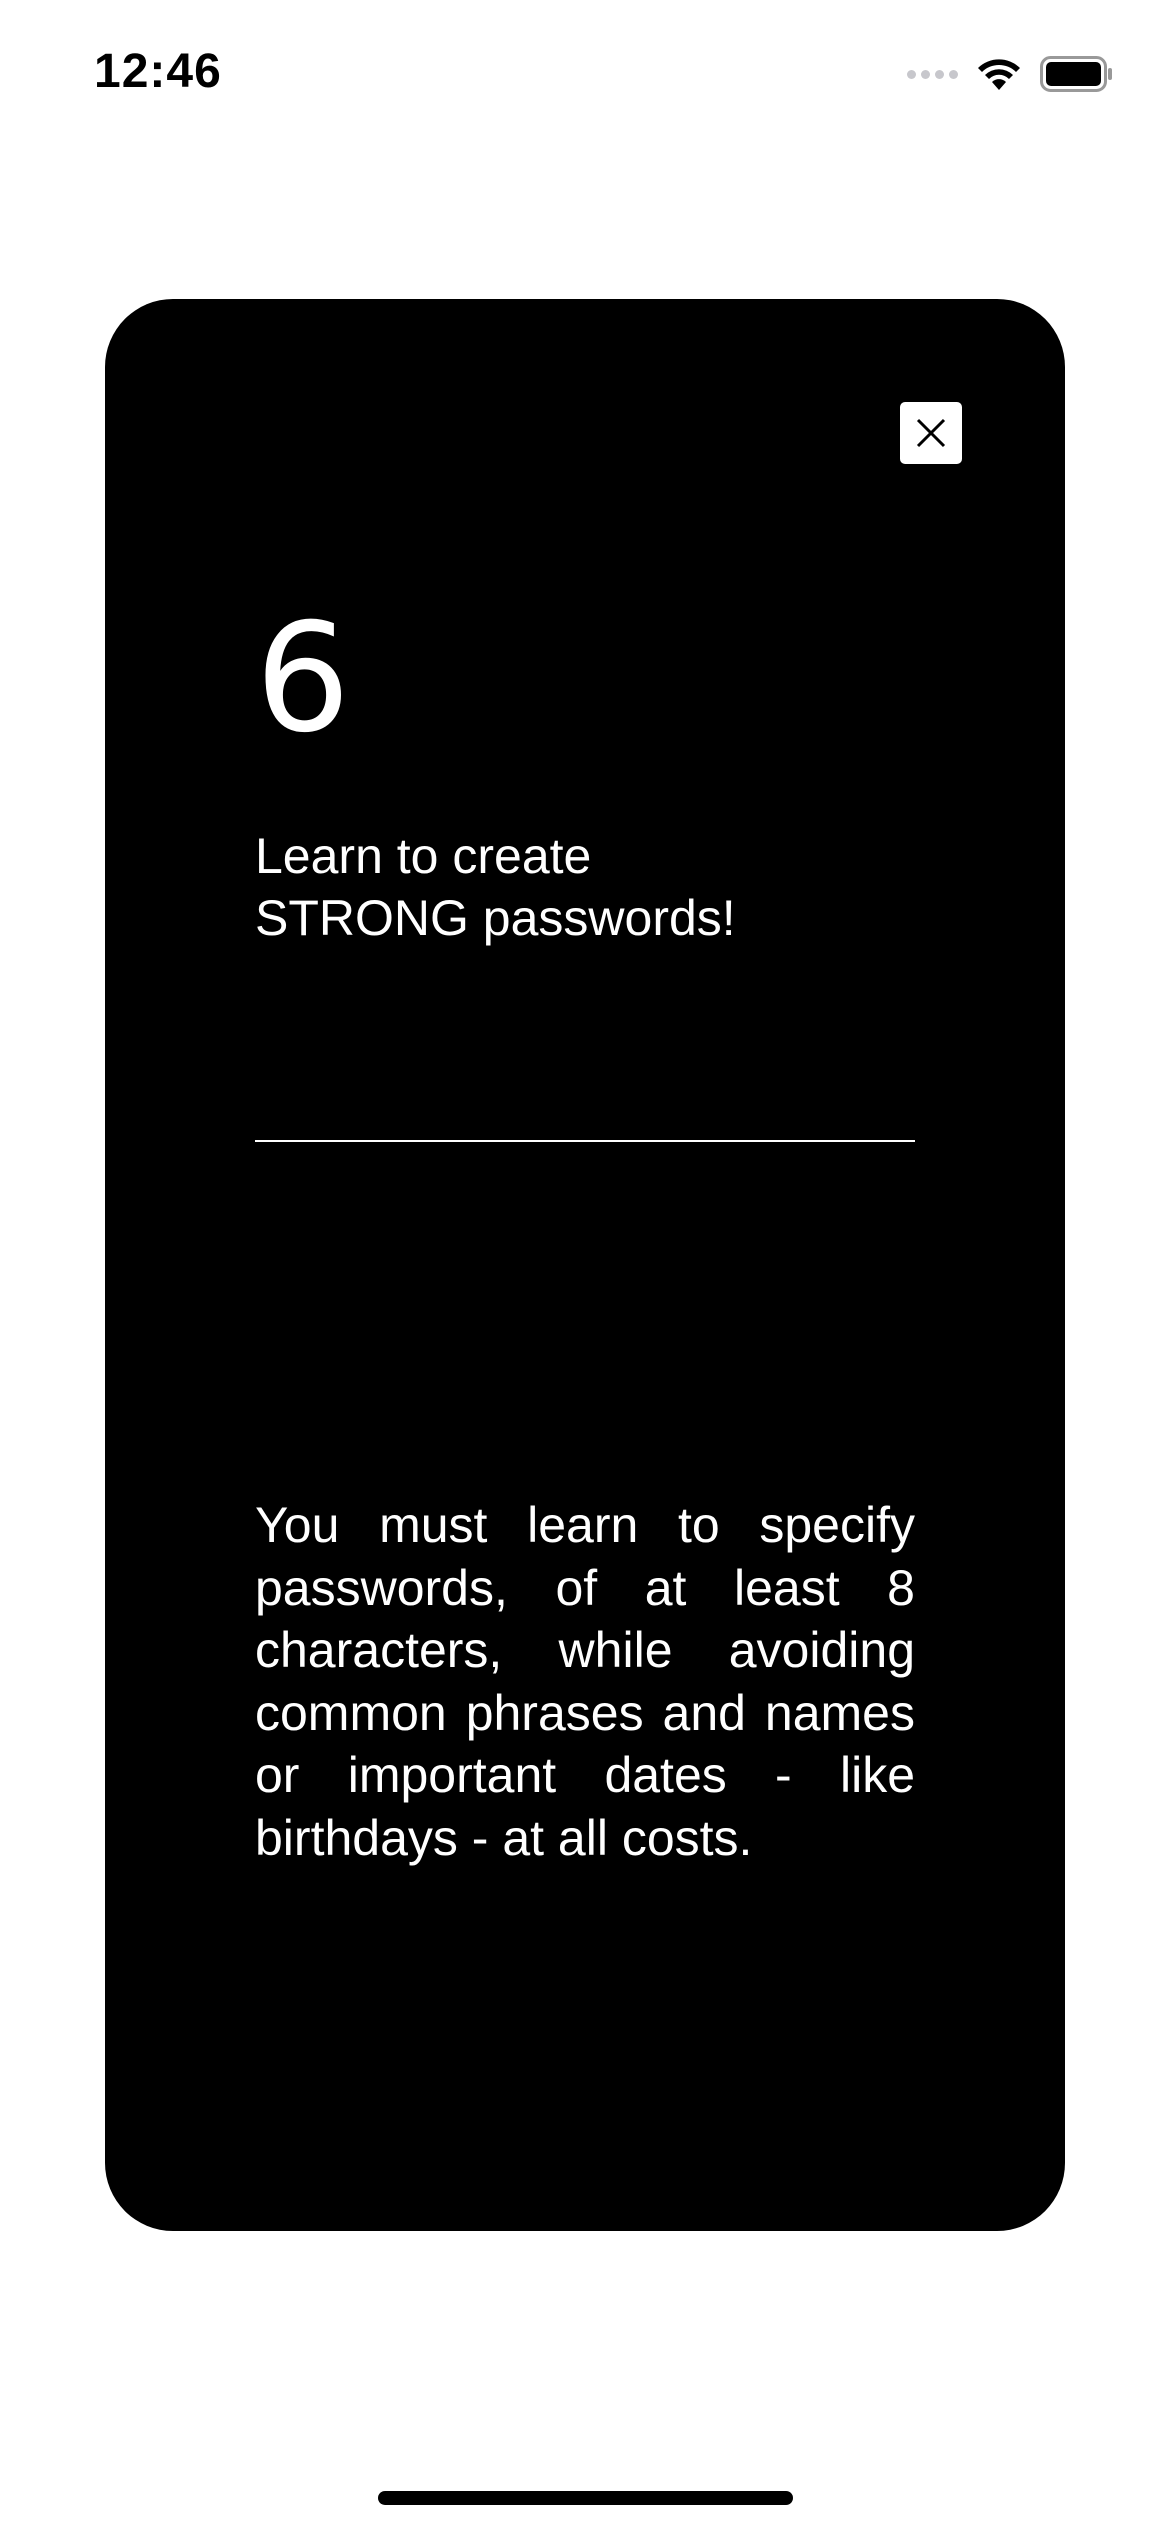 The width and height of the screenshot is (1170, 2532). I want to click on status-bar: 12:46, so click(585, 70).